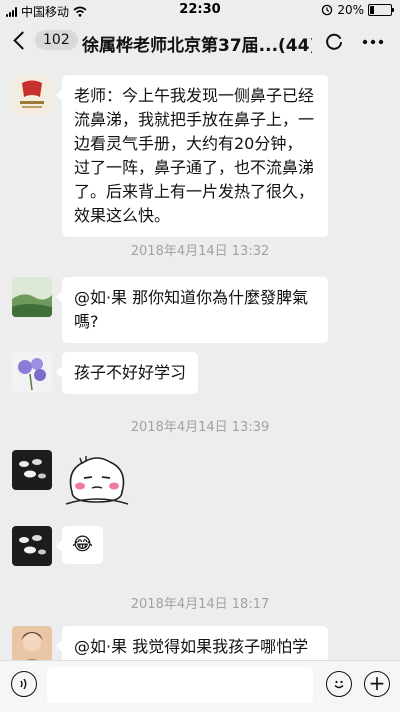  What do you see at coordinates (339, 684) in the screenshot?
I see `emoji-icon` at bounding box center [339, 684].